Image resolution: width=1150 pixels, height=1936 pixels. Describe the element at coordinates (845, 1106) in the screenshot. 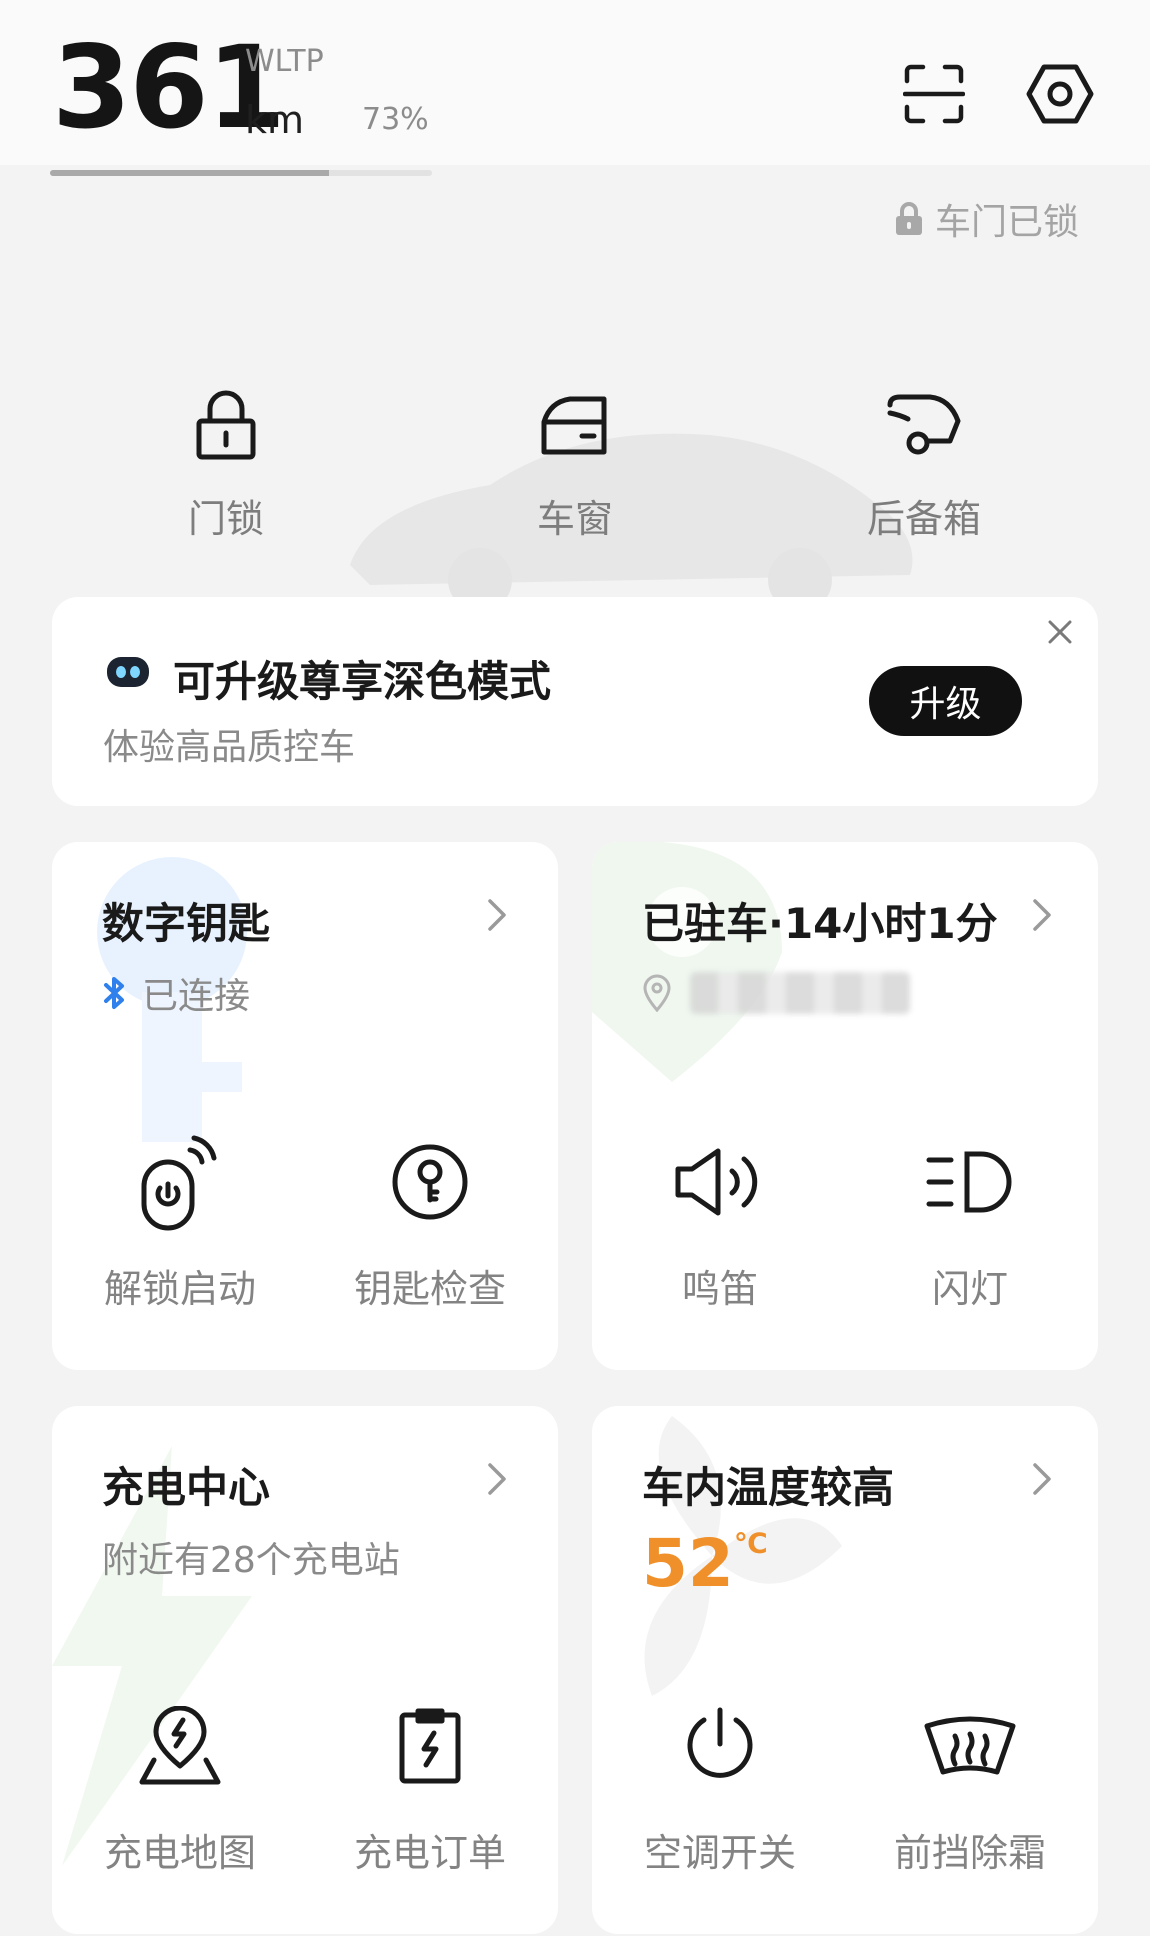

I see `parking-card: 已驻车·14小时1分 鸣笛 闪灯` at that location.